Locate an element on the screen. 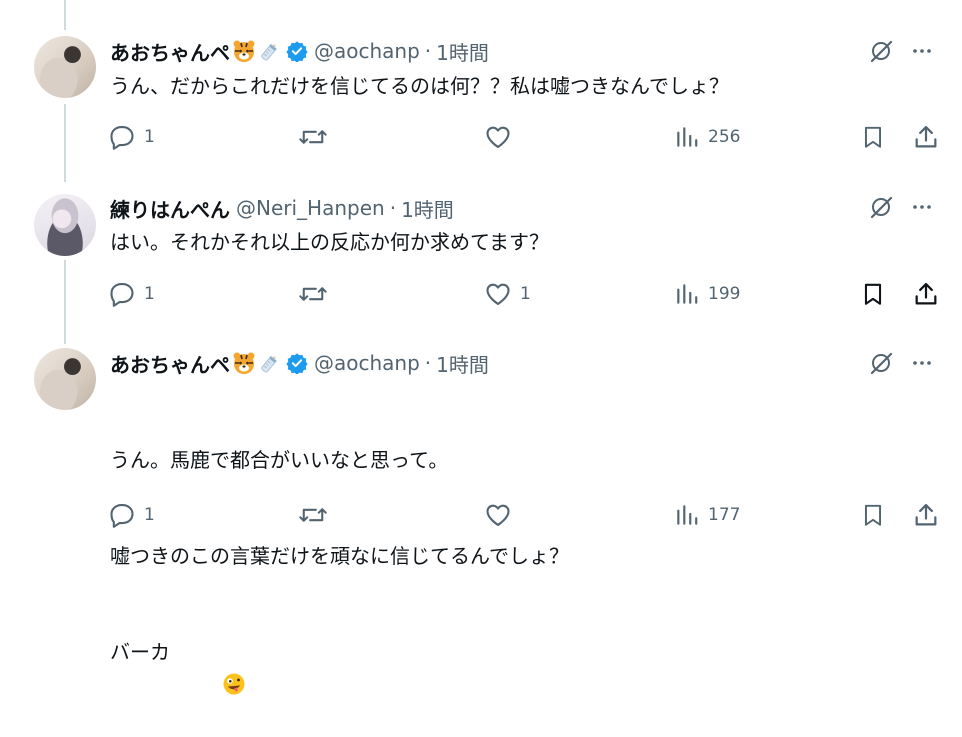 The width and height of the screenshot is (962, 737). handle: @Neri_Hanpen is located at coordinates (310, 208).